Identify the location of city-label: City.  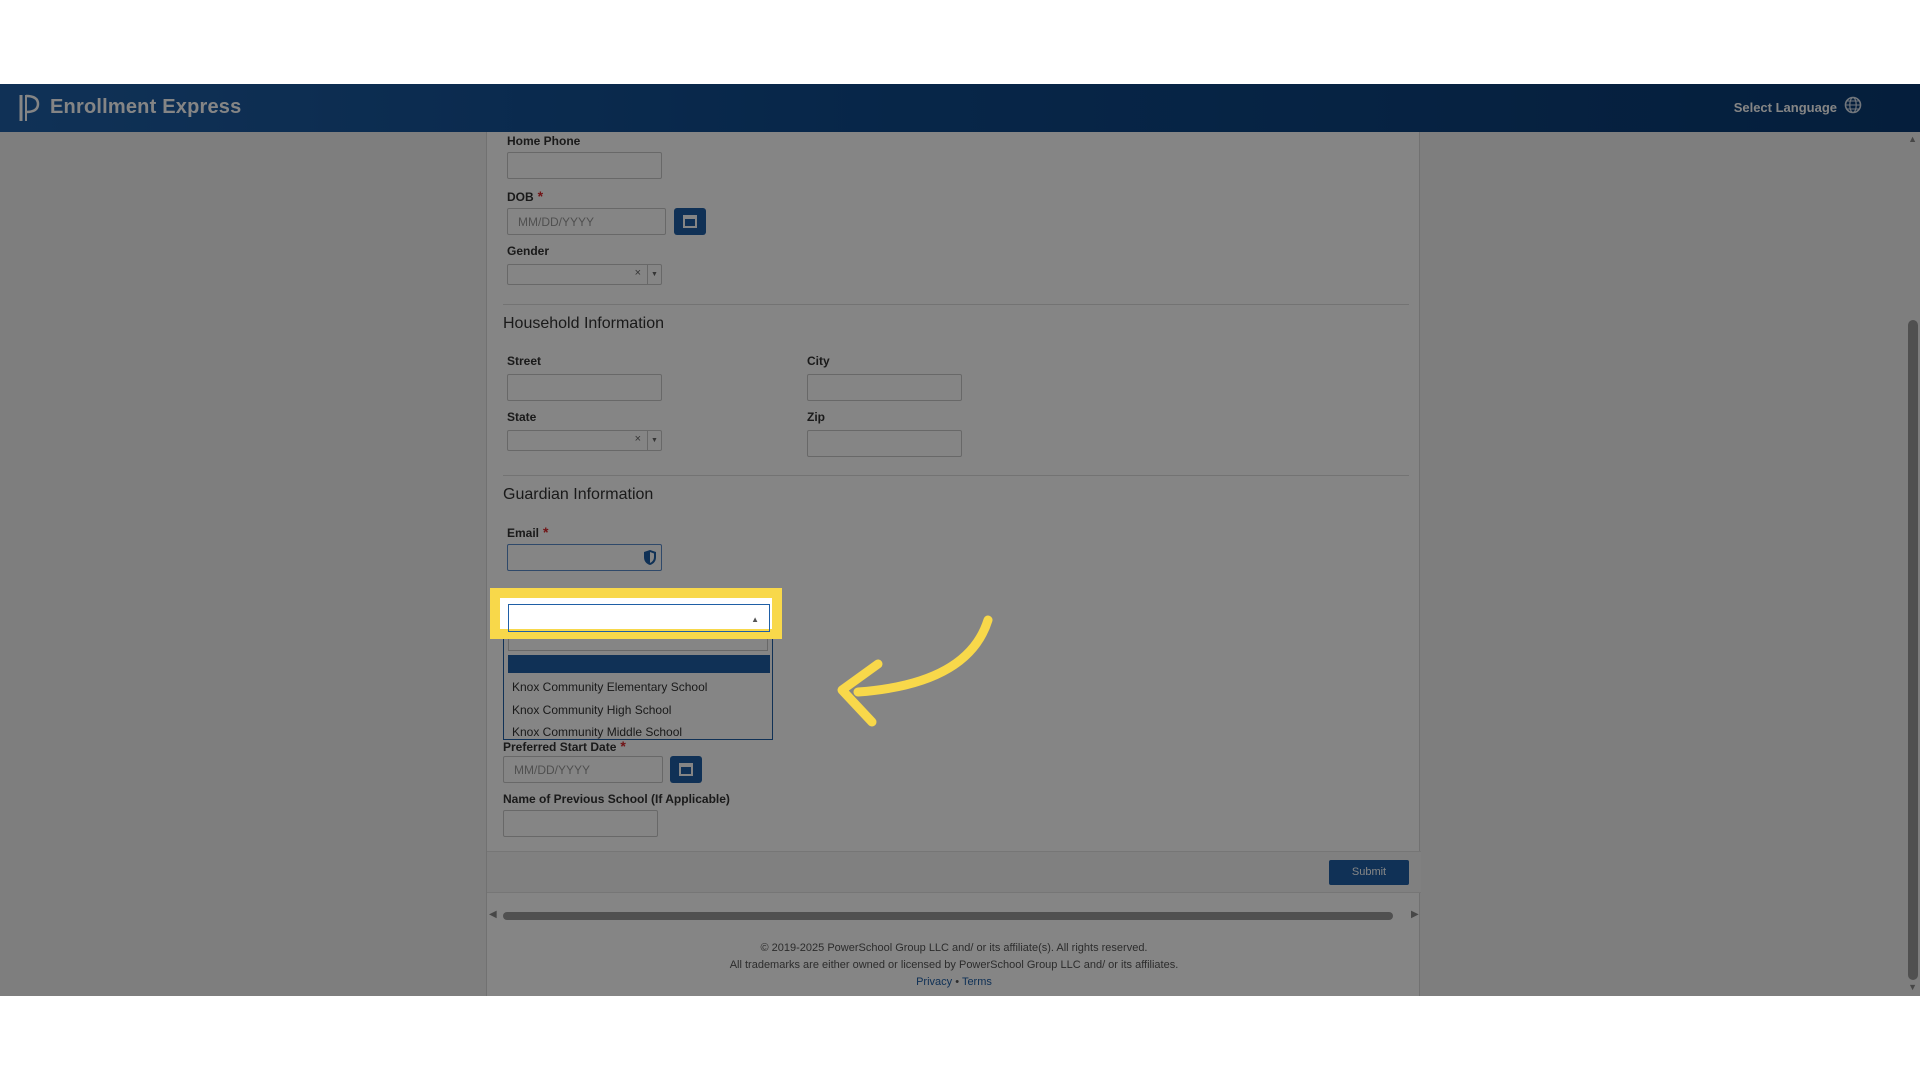
(818, 361).